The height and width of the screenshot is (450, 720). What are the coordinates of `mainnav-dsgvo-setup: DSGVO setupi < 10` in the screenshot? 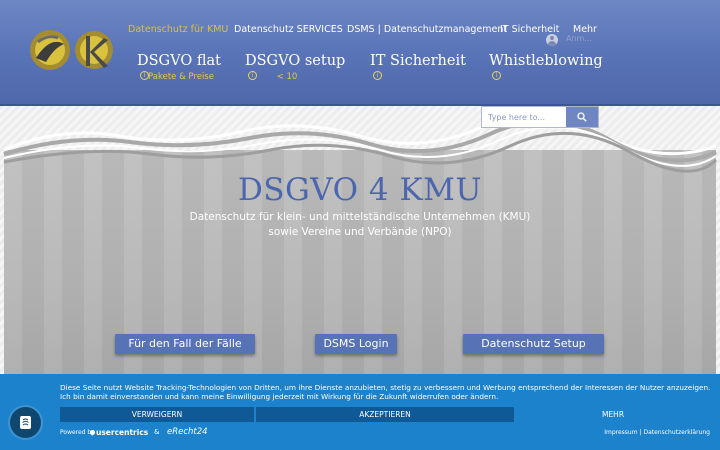 It's located at (295, 69).